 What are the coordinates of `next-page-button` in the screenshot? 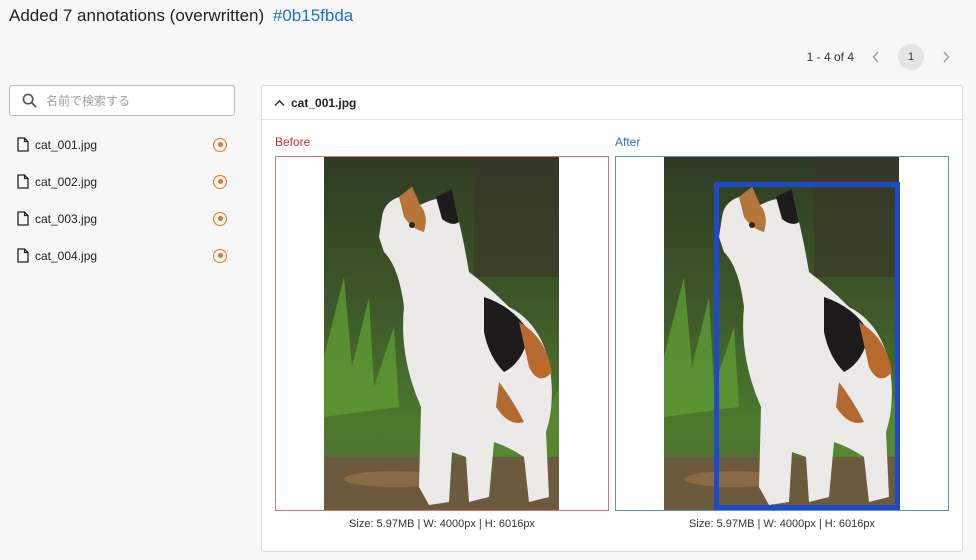 It's located at (946, 57).